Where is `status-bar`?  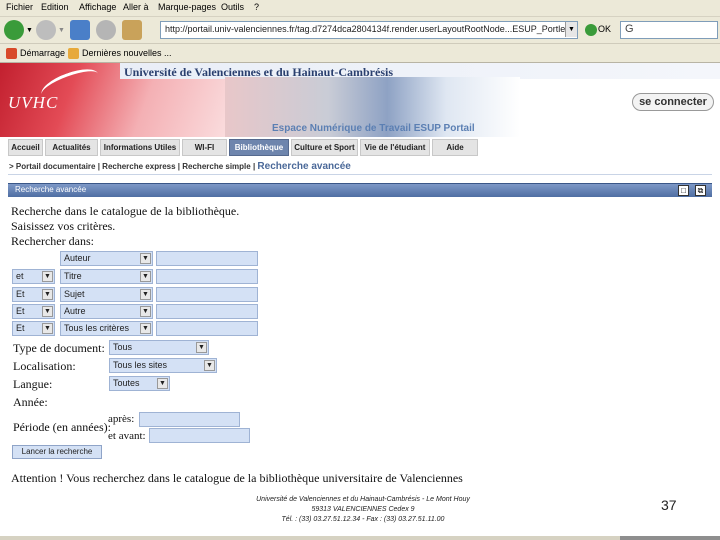 status-bar is located at coordinates (360, 538).